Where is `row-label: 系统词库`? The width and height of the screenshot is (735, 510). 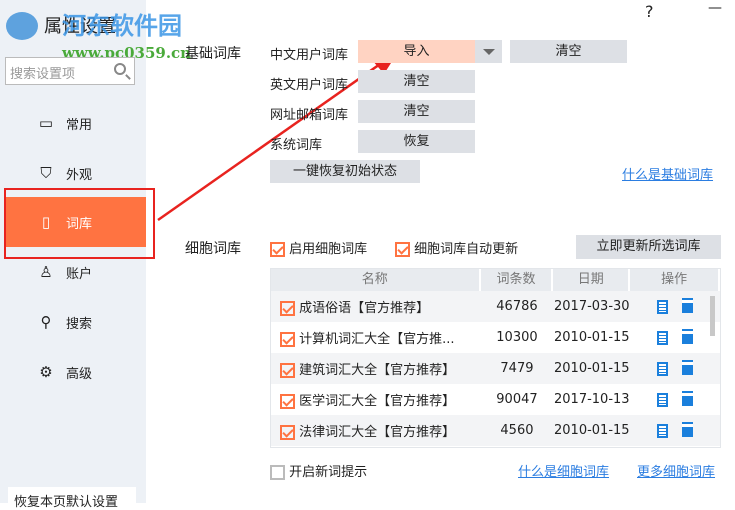
row-label: 系统词库 is located at coordinates (296, 145).